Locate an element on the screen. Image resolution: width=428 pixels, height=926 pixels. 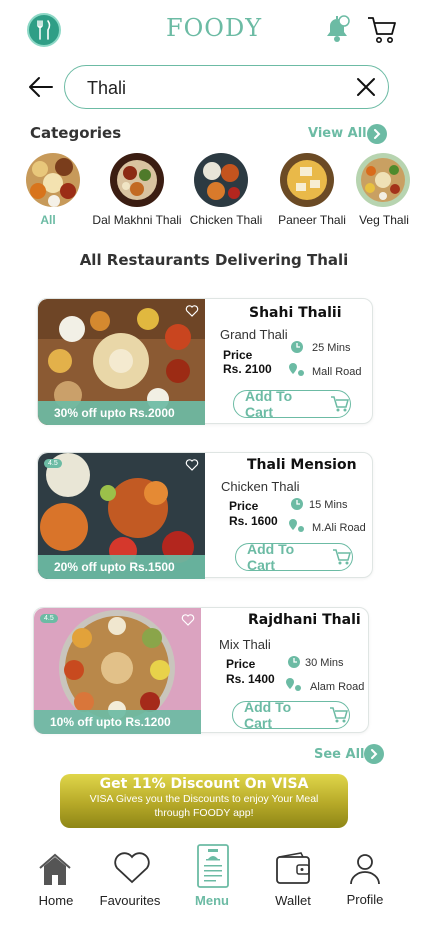
location: M.Ali Road is located at coordinates (339, 528).